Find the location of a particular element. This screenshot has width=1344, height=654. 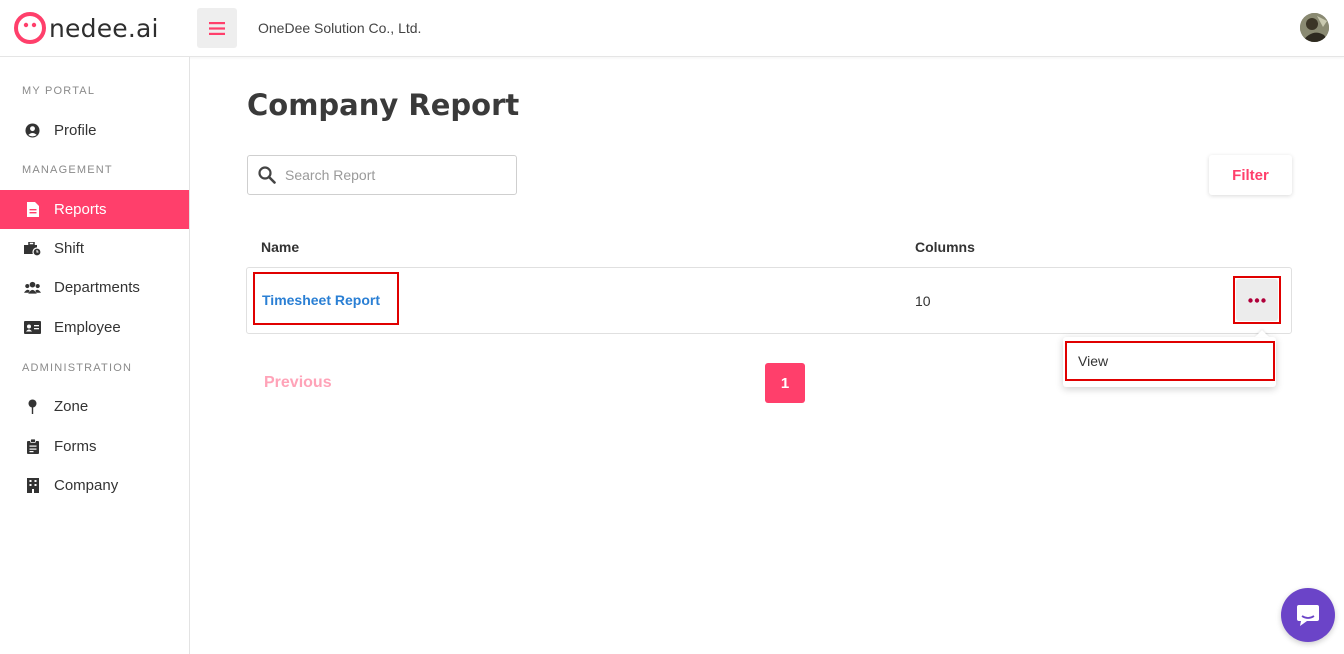

sidebar-item-label: Profile is located at coordinates (75, 130).